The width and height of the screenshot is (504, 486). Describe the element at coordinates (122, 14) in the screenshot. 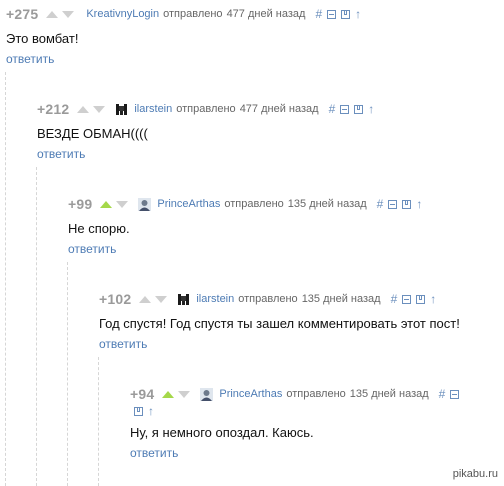

I see `comment-author: KreativnyLogin` at that location.